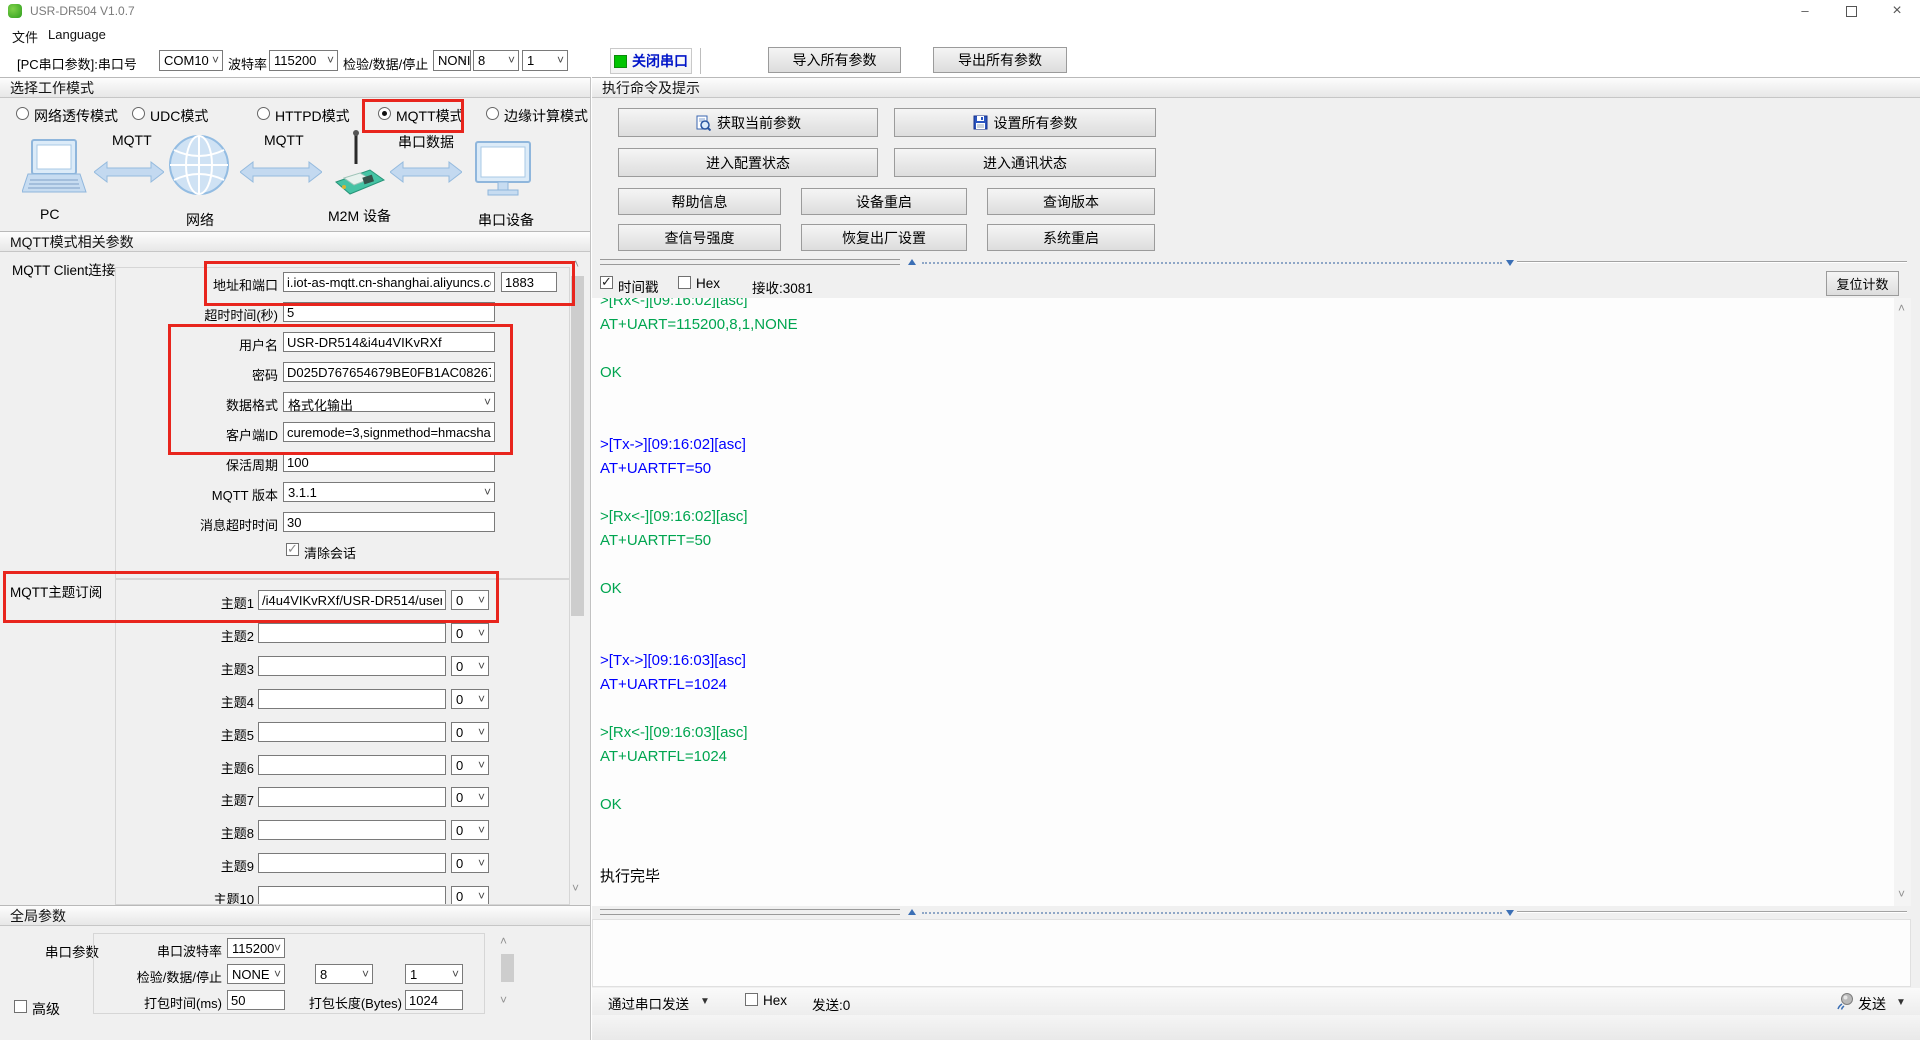 This screenshot has height=1040, width=1920. I want to click on send-via-serial-label: 通过串口发送, so click(648, 1003).